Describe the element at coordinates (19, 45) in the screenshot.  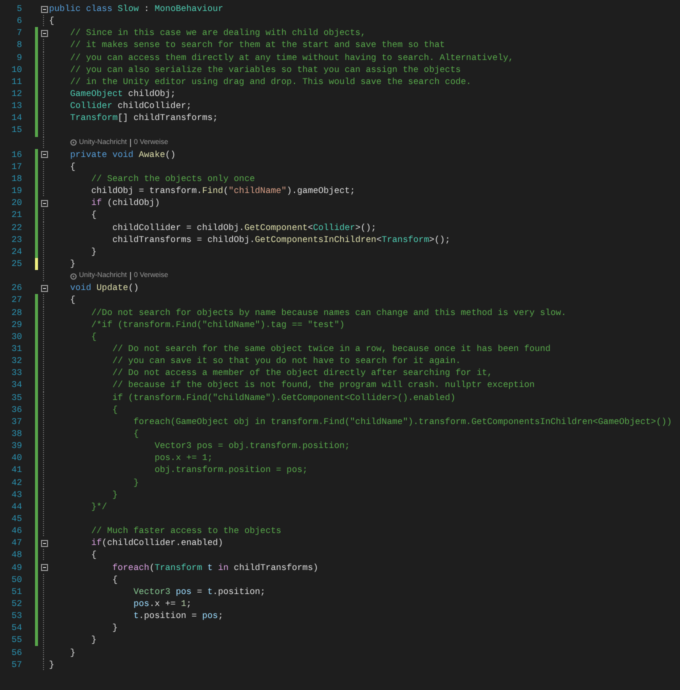
I see `line-number: 8` at that location.